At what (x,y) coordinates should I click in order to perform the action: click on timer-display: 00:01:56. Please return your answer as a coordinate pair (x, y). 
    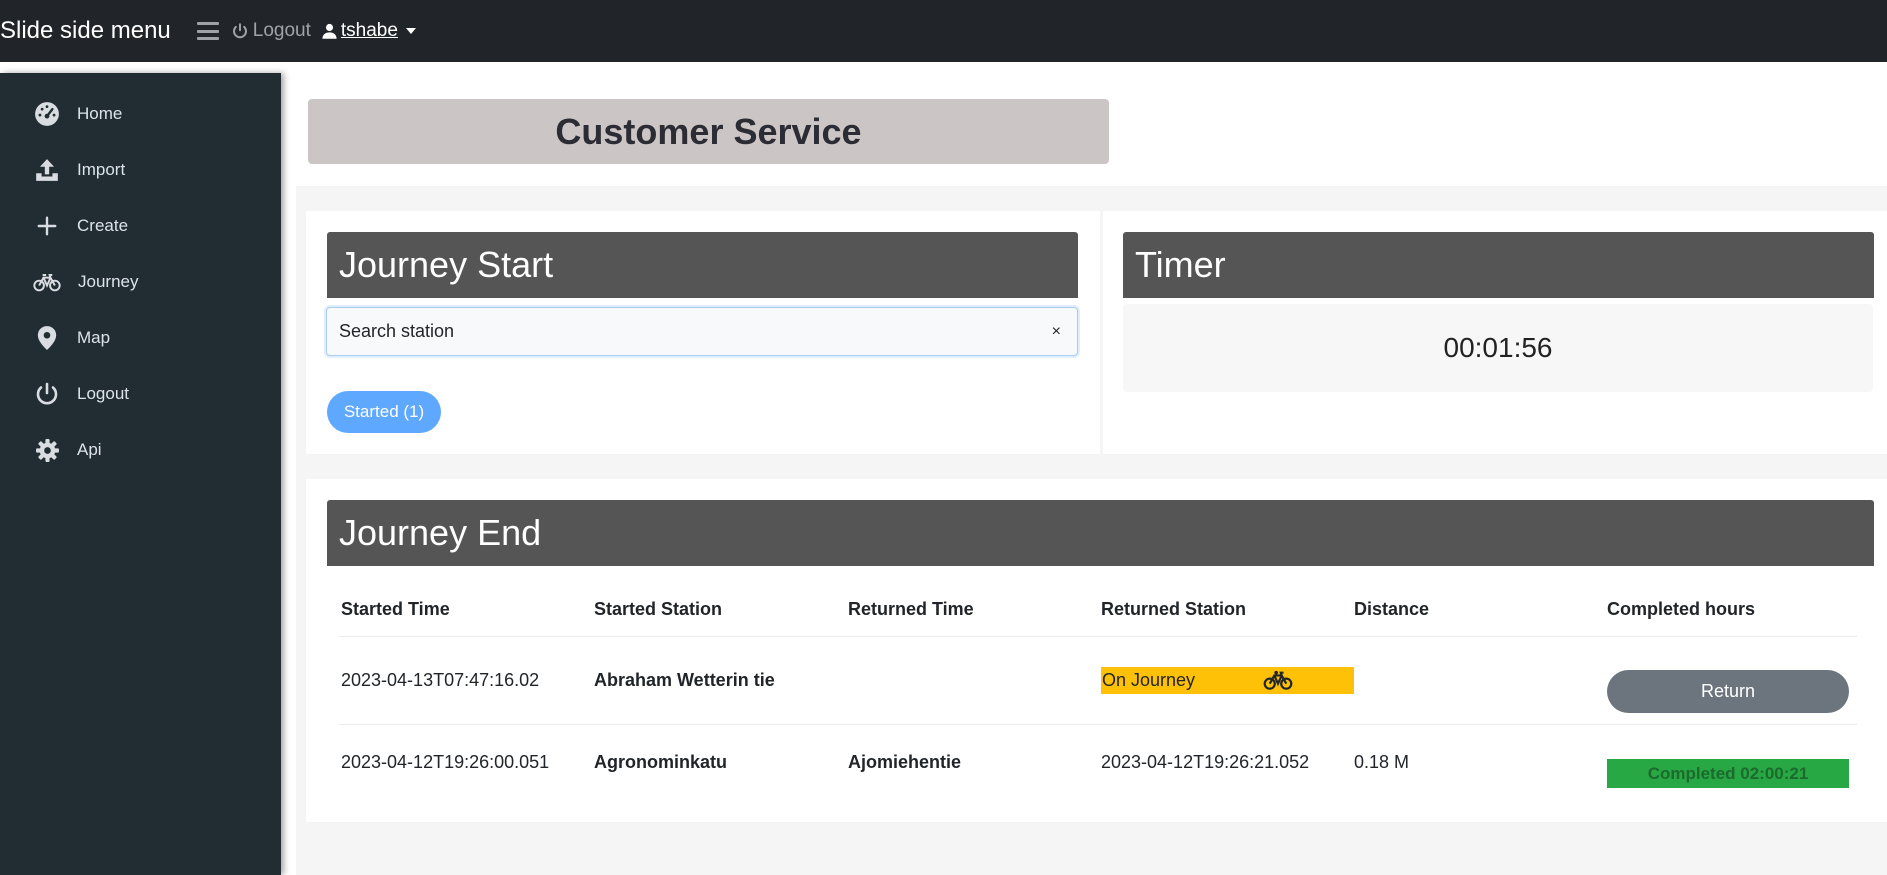
    Looking at the image, I should click on (1498, 348).